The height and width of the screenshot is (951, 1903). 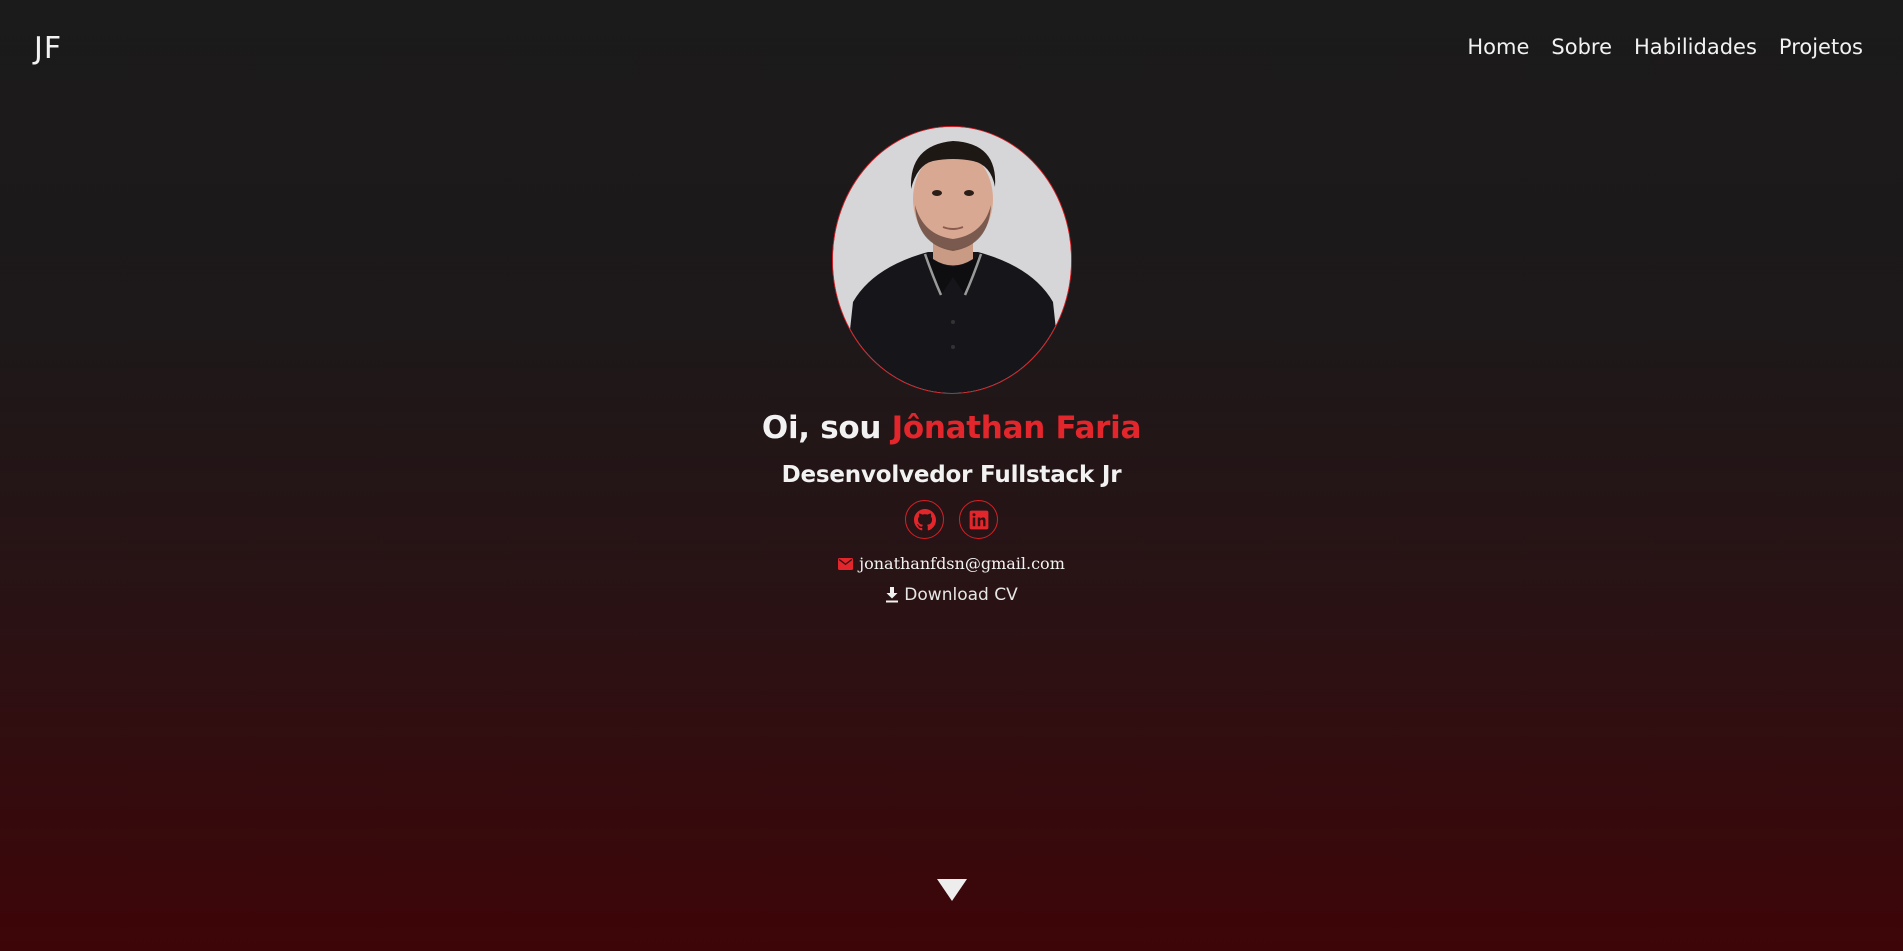 I want to click on main-nav: Home Sobre Habilidades Projetos, so click(x=1665, y=47).